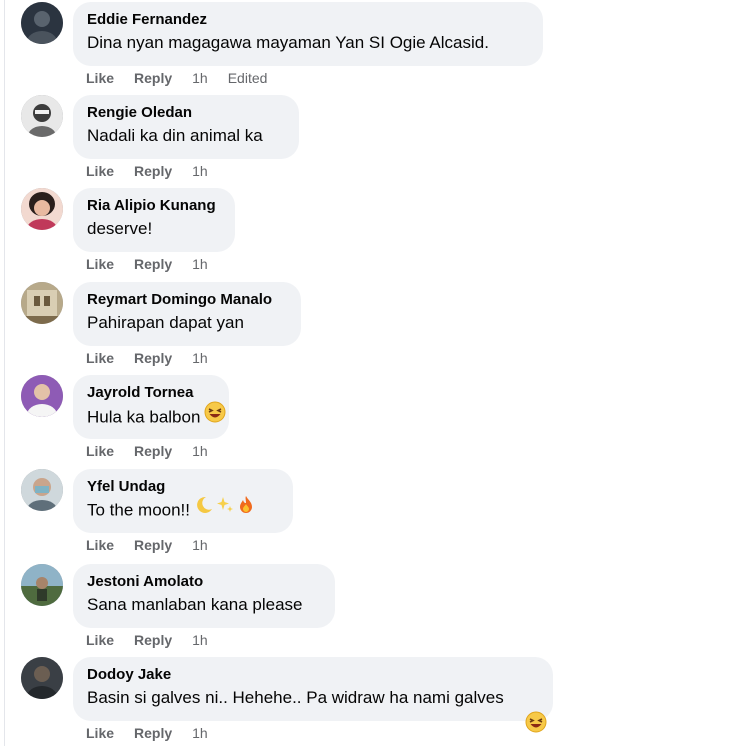  I want to click on comment-author: Reymart Domingo Manalo, so click(187, 300).